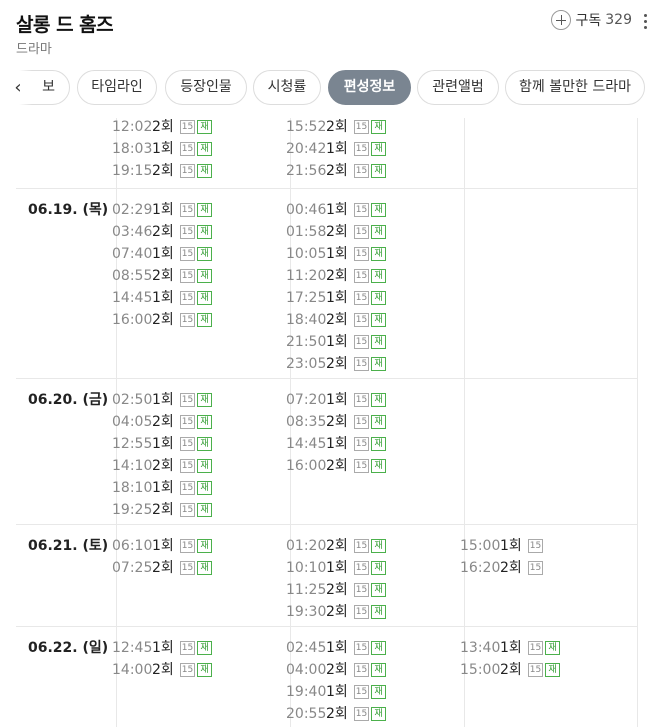  I want to click on broadcast-slot: 21:56 2회 15 재, so click(336, 171).